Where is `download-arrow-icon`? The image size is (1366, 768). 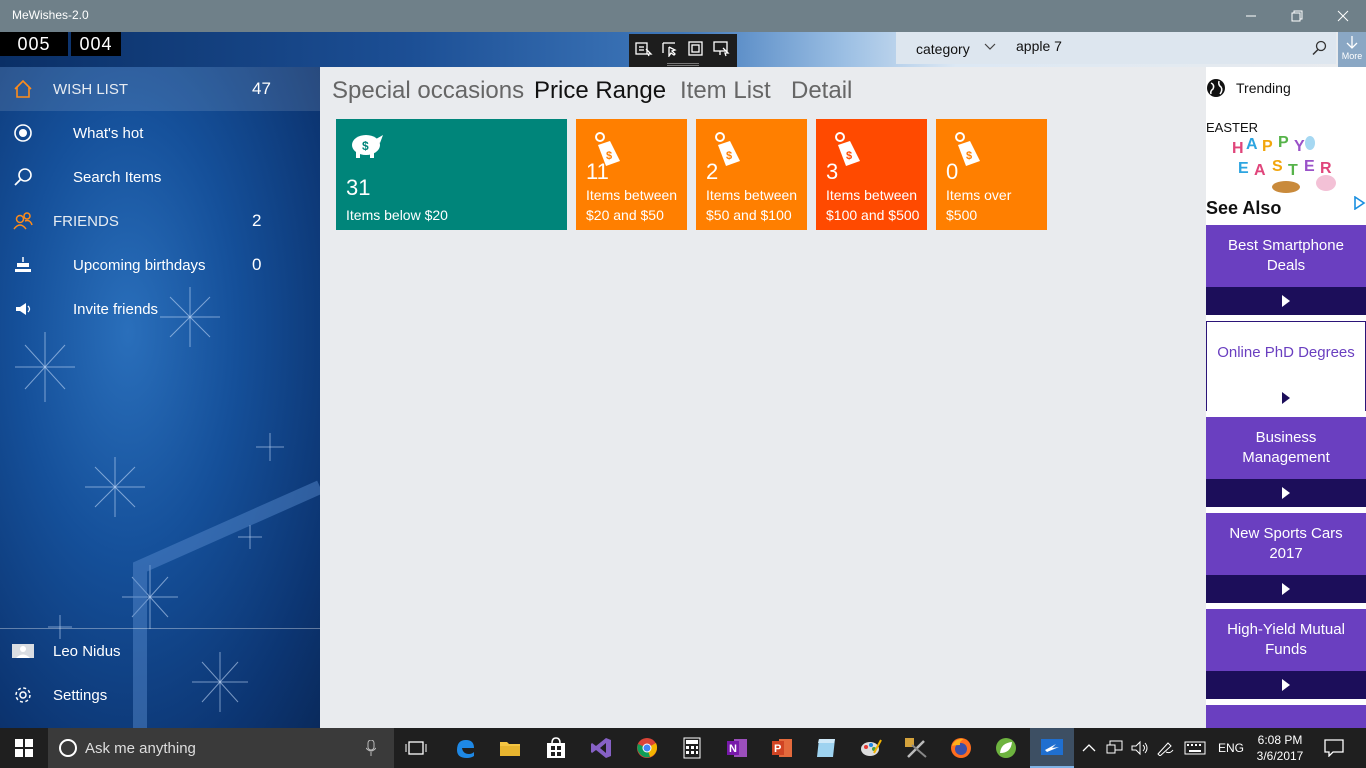
download-arrow-icon is located at coordinates (1352, 42).